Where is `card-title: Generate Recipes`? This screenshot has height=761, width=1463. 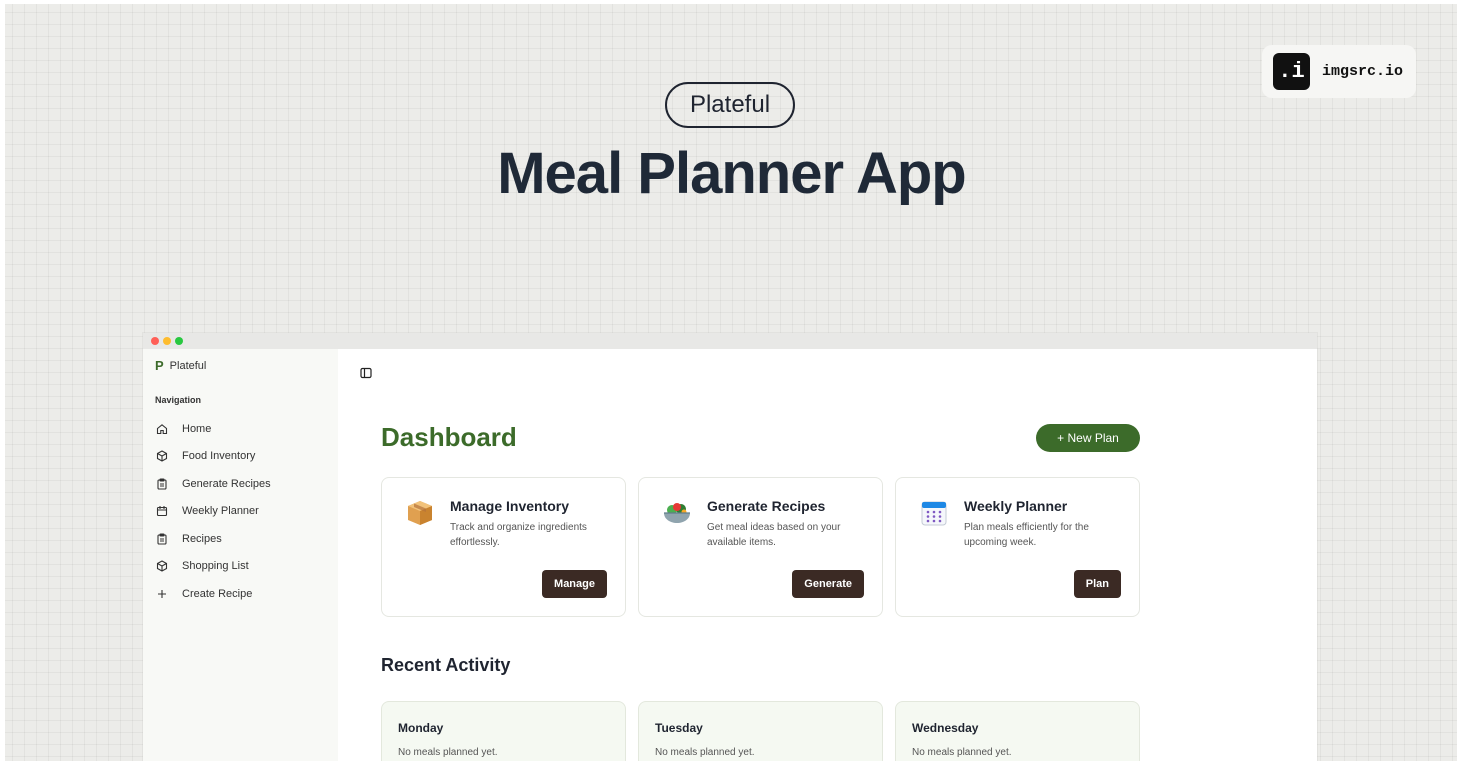 card-title: Generate Recipes is located at coordinates (766, 506).